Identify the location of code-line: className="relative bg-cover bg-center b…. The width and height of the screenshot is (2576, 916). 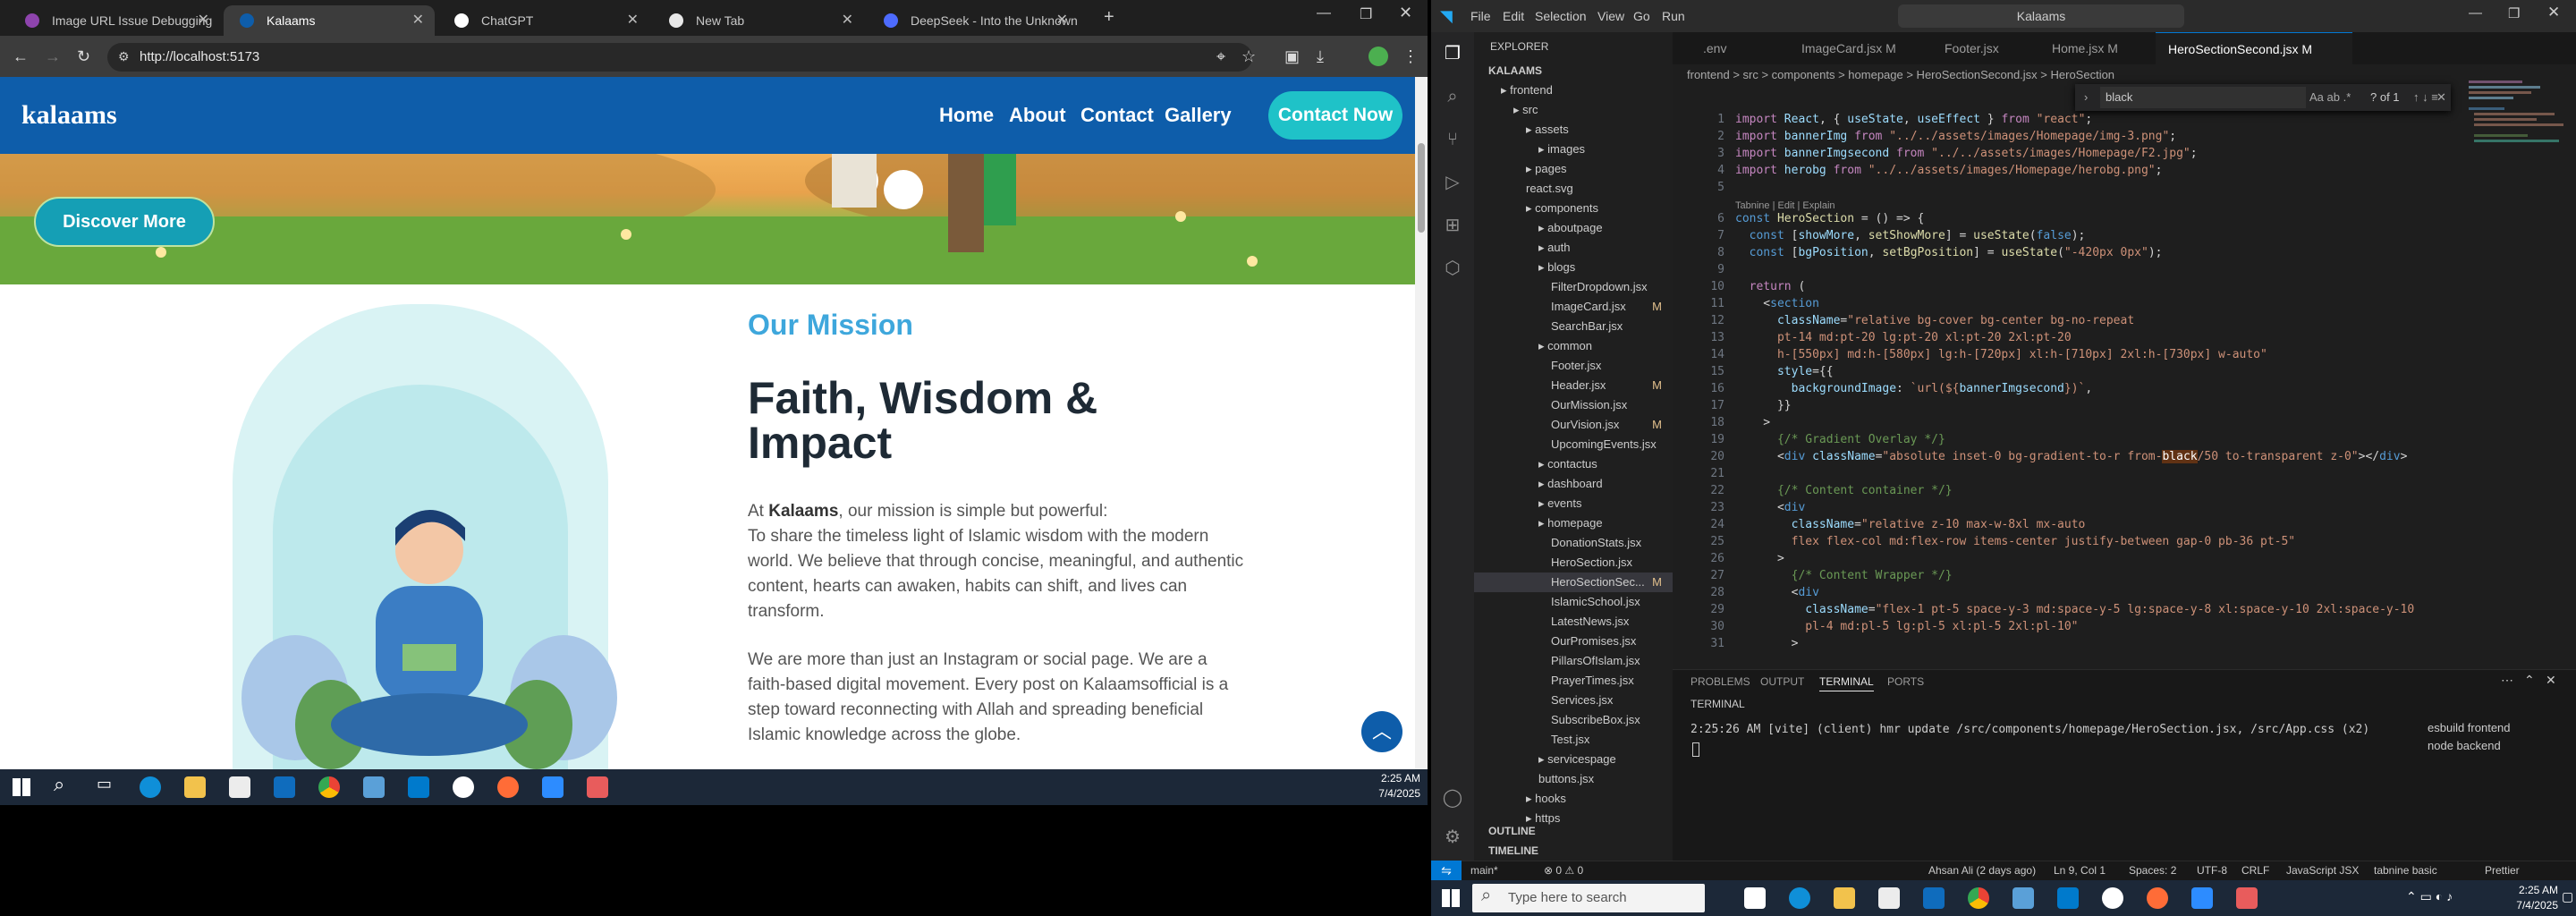
(1934, 320).